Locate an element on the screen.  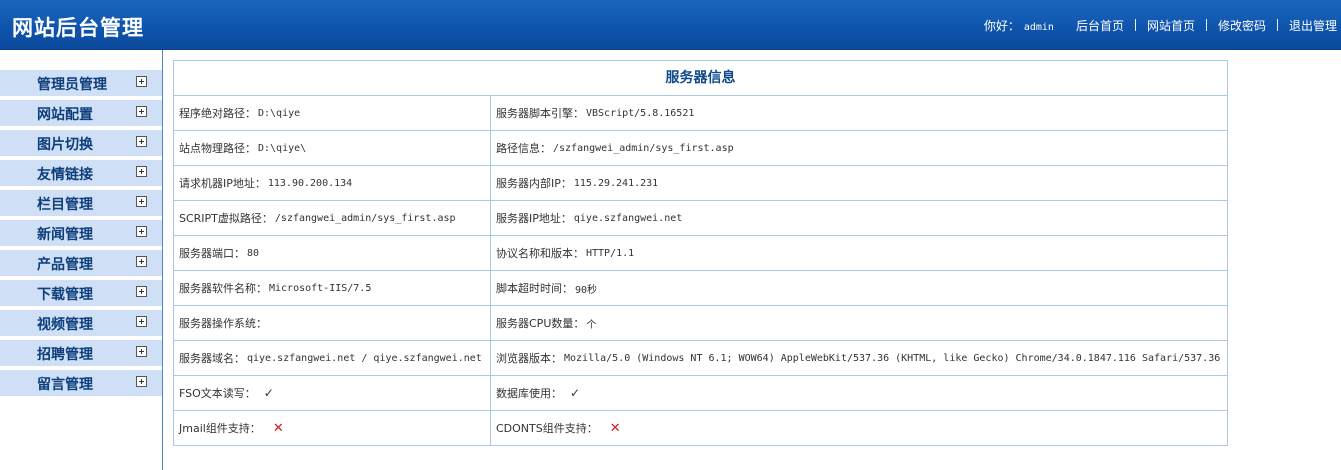
table-cell: 服务器IP地址： qiye.szfangwei.net is located at coordinates (859, 218).